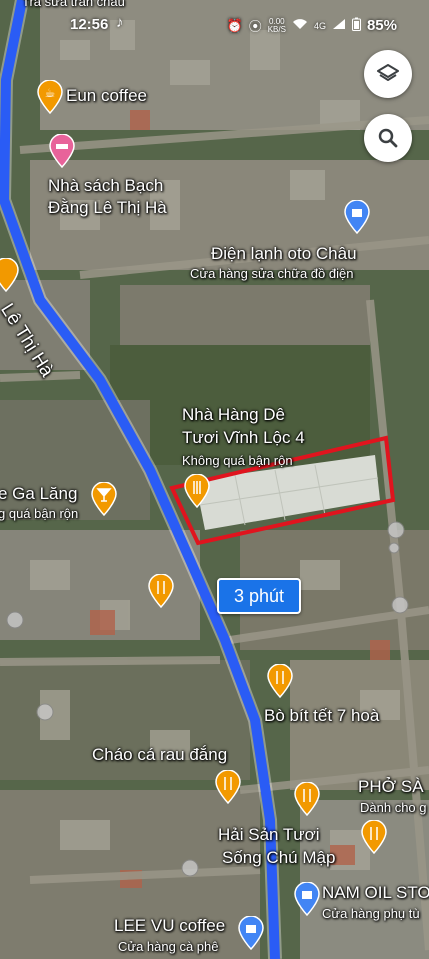 The width and height of the screenshot is (429, 959). Describe the element at coordinates (319, 25) in the screenshot. I see `signal-label: 4G` at that location.